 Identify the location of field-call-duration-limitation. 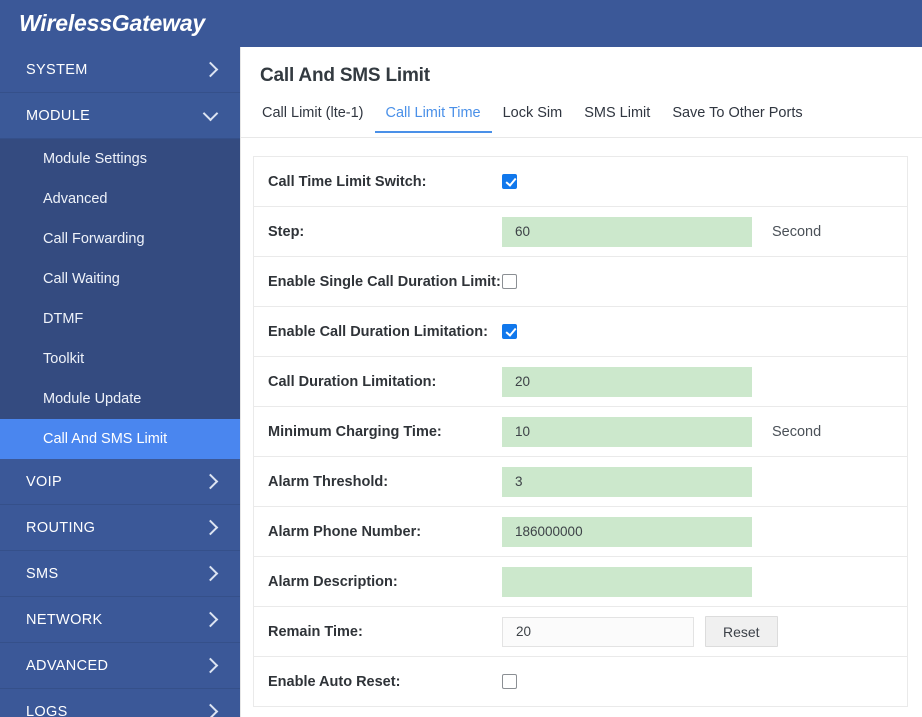
(630, 381).